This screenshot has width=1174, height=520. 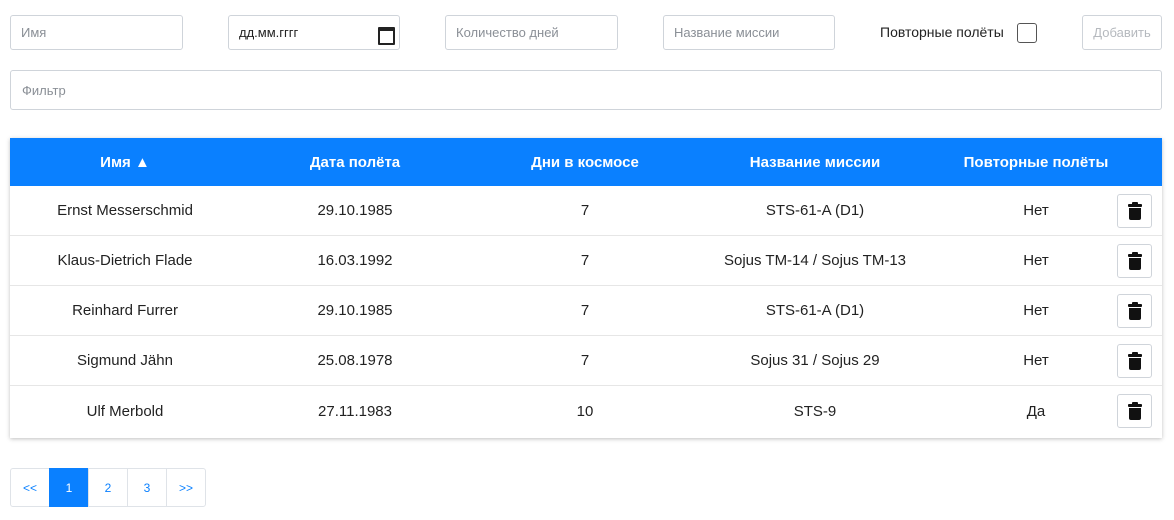 What do you see at coordinates (355, 260) in the screenshot?
I see `cell-flight-date: 16.03.1992` at bounding box center [355, 260].